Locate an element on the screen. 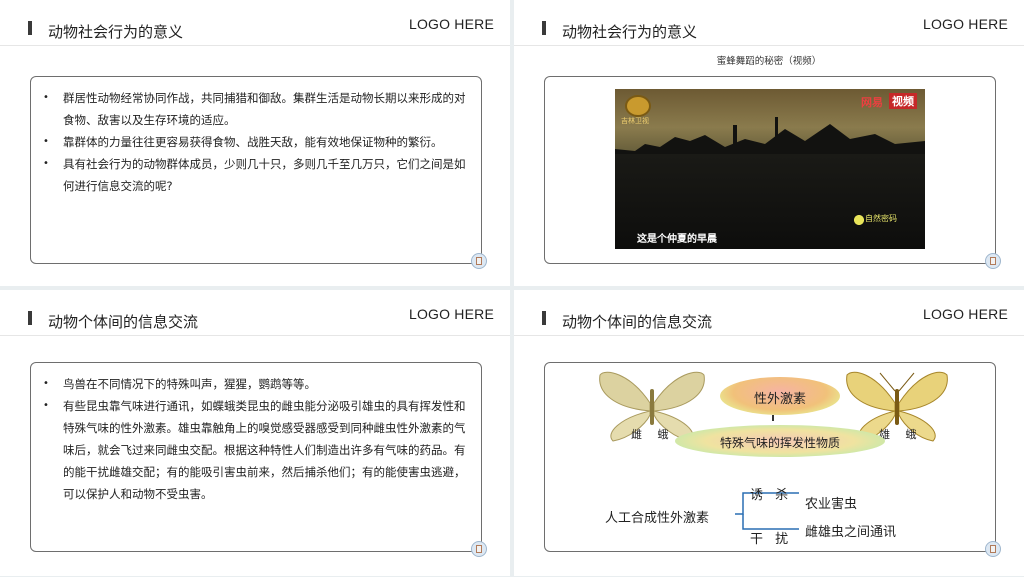  video-box: 吉林卫视 网易 视频 自然密码 这是个仲夏的早晨 is located at coordinates (772, 172).